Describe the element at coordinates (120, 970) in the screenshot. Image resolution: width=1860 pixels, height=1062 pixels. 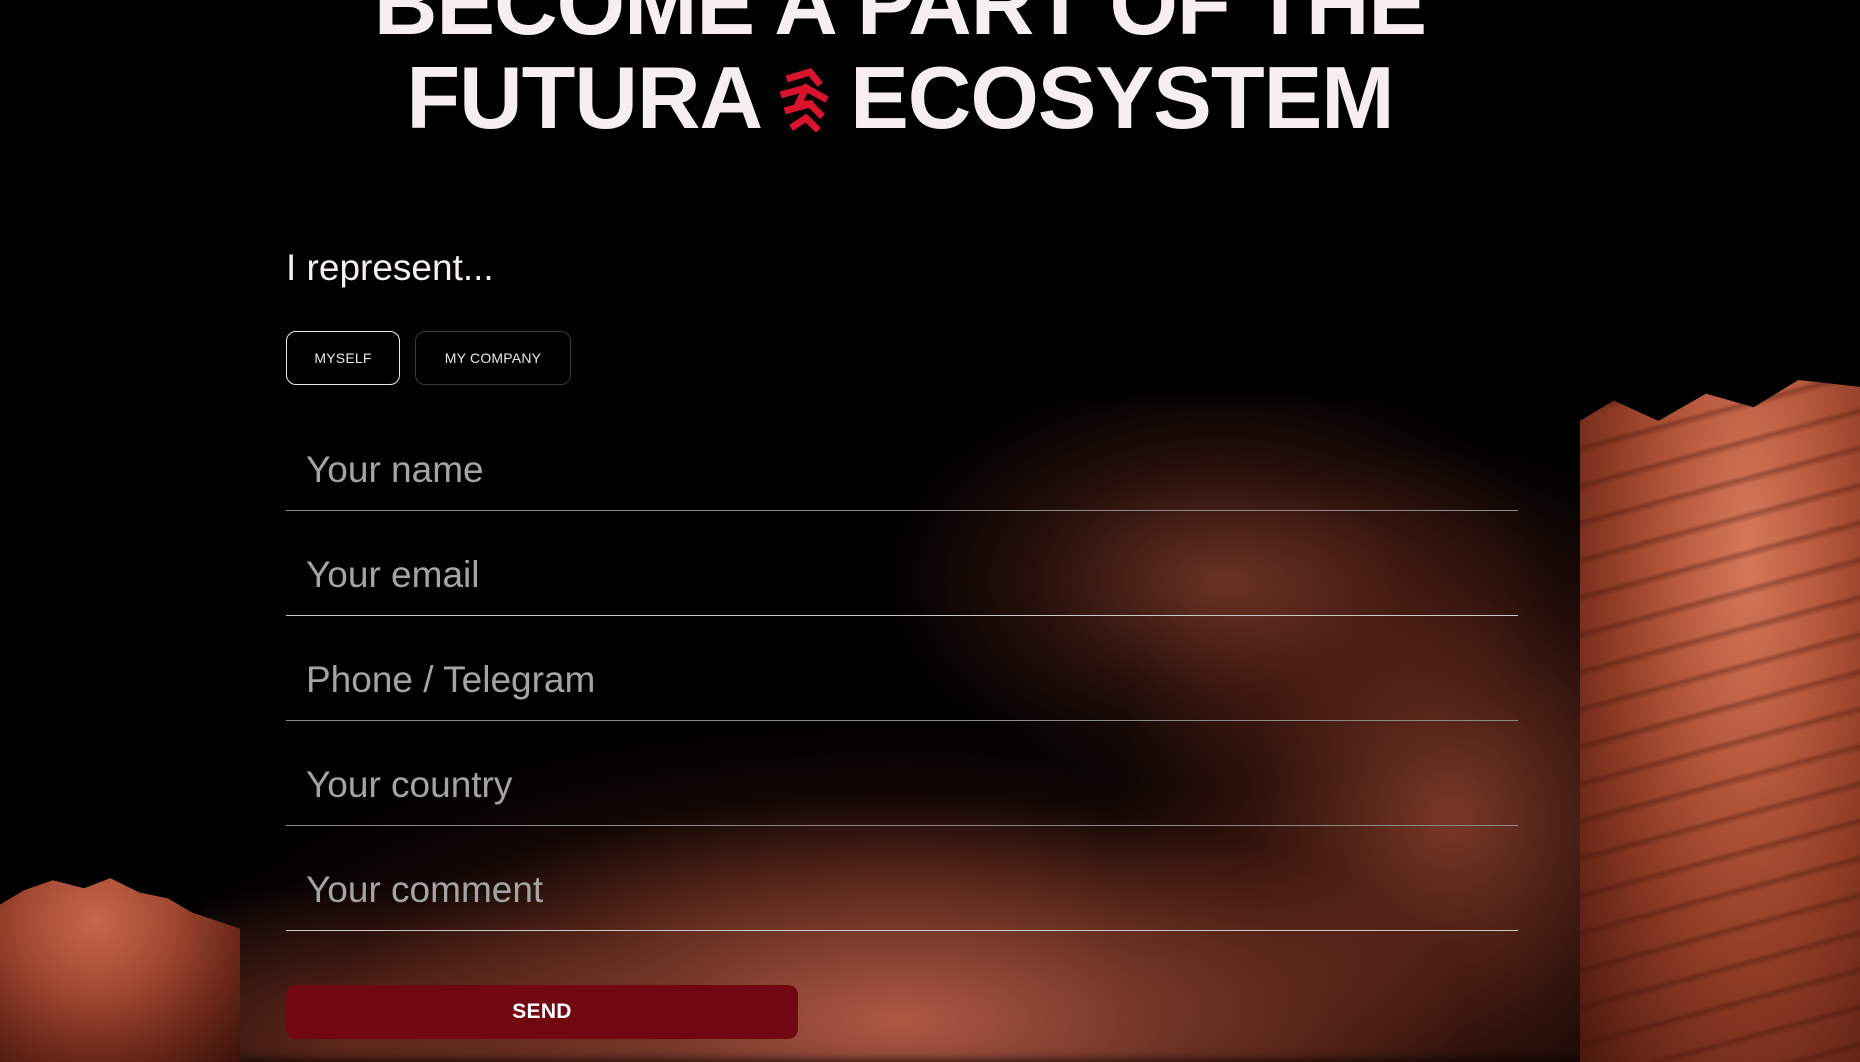
I see `rock-formation-left-image` at that location.